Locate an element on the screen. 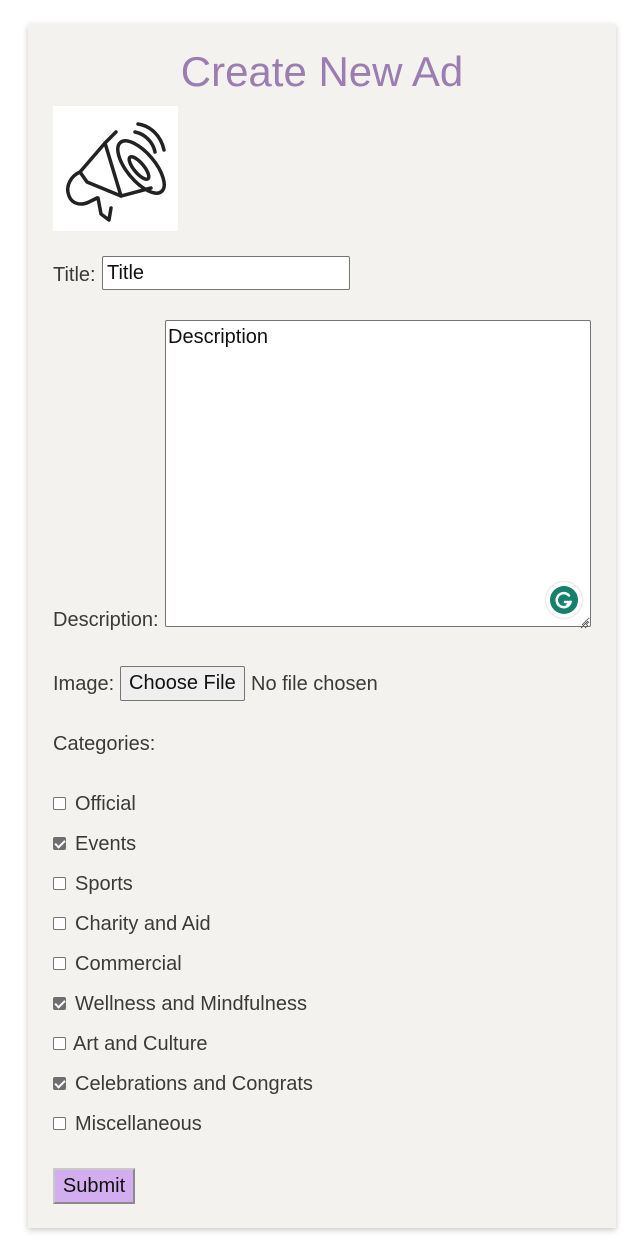 Image resolution: width=636 pixels, height=1247 pixels. category-label: Art and Culture is located at coordinates (140, 1044).